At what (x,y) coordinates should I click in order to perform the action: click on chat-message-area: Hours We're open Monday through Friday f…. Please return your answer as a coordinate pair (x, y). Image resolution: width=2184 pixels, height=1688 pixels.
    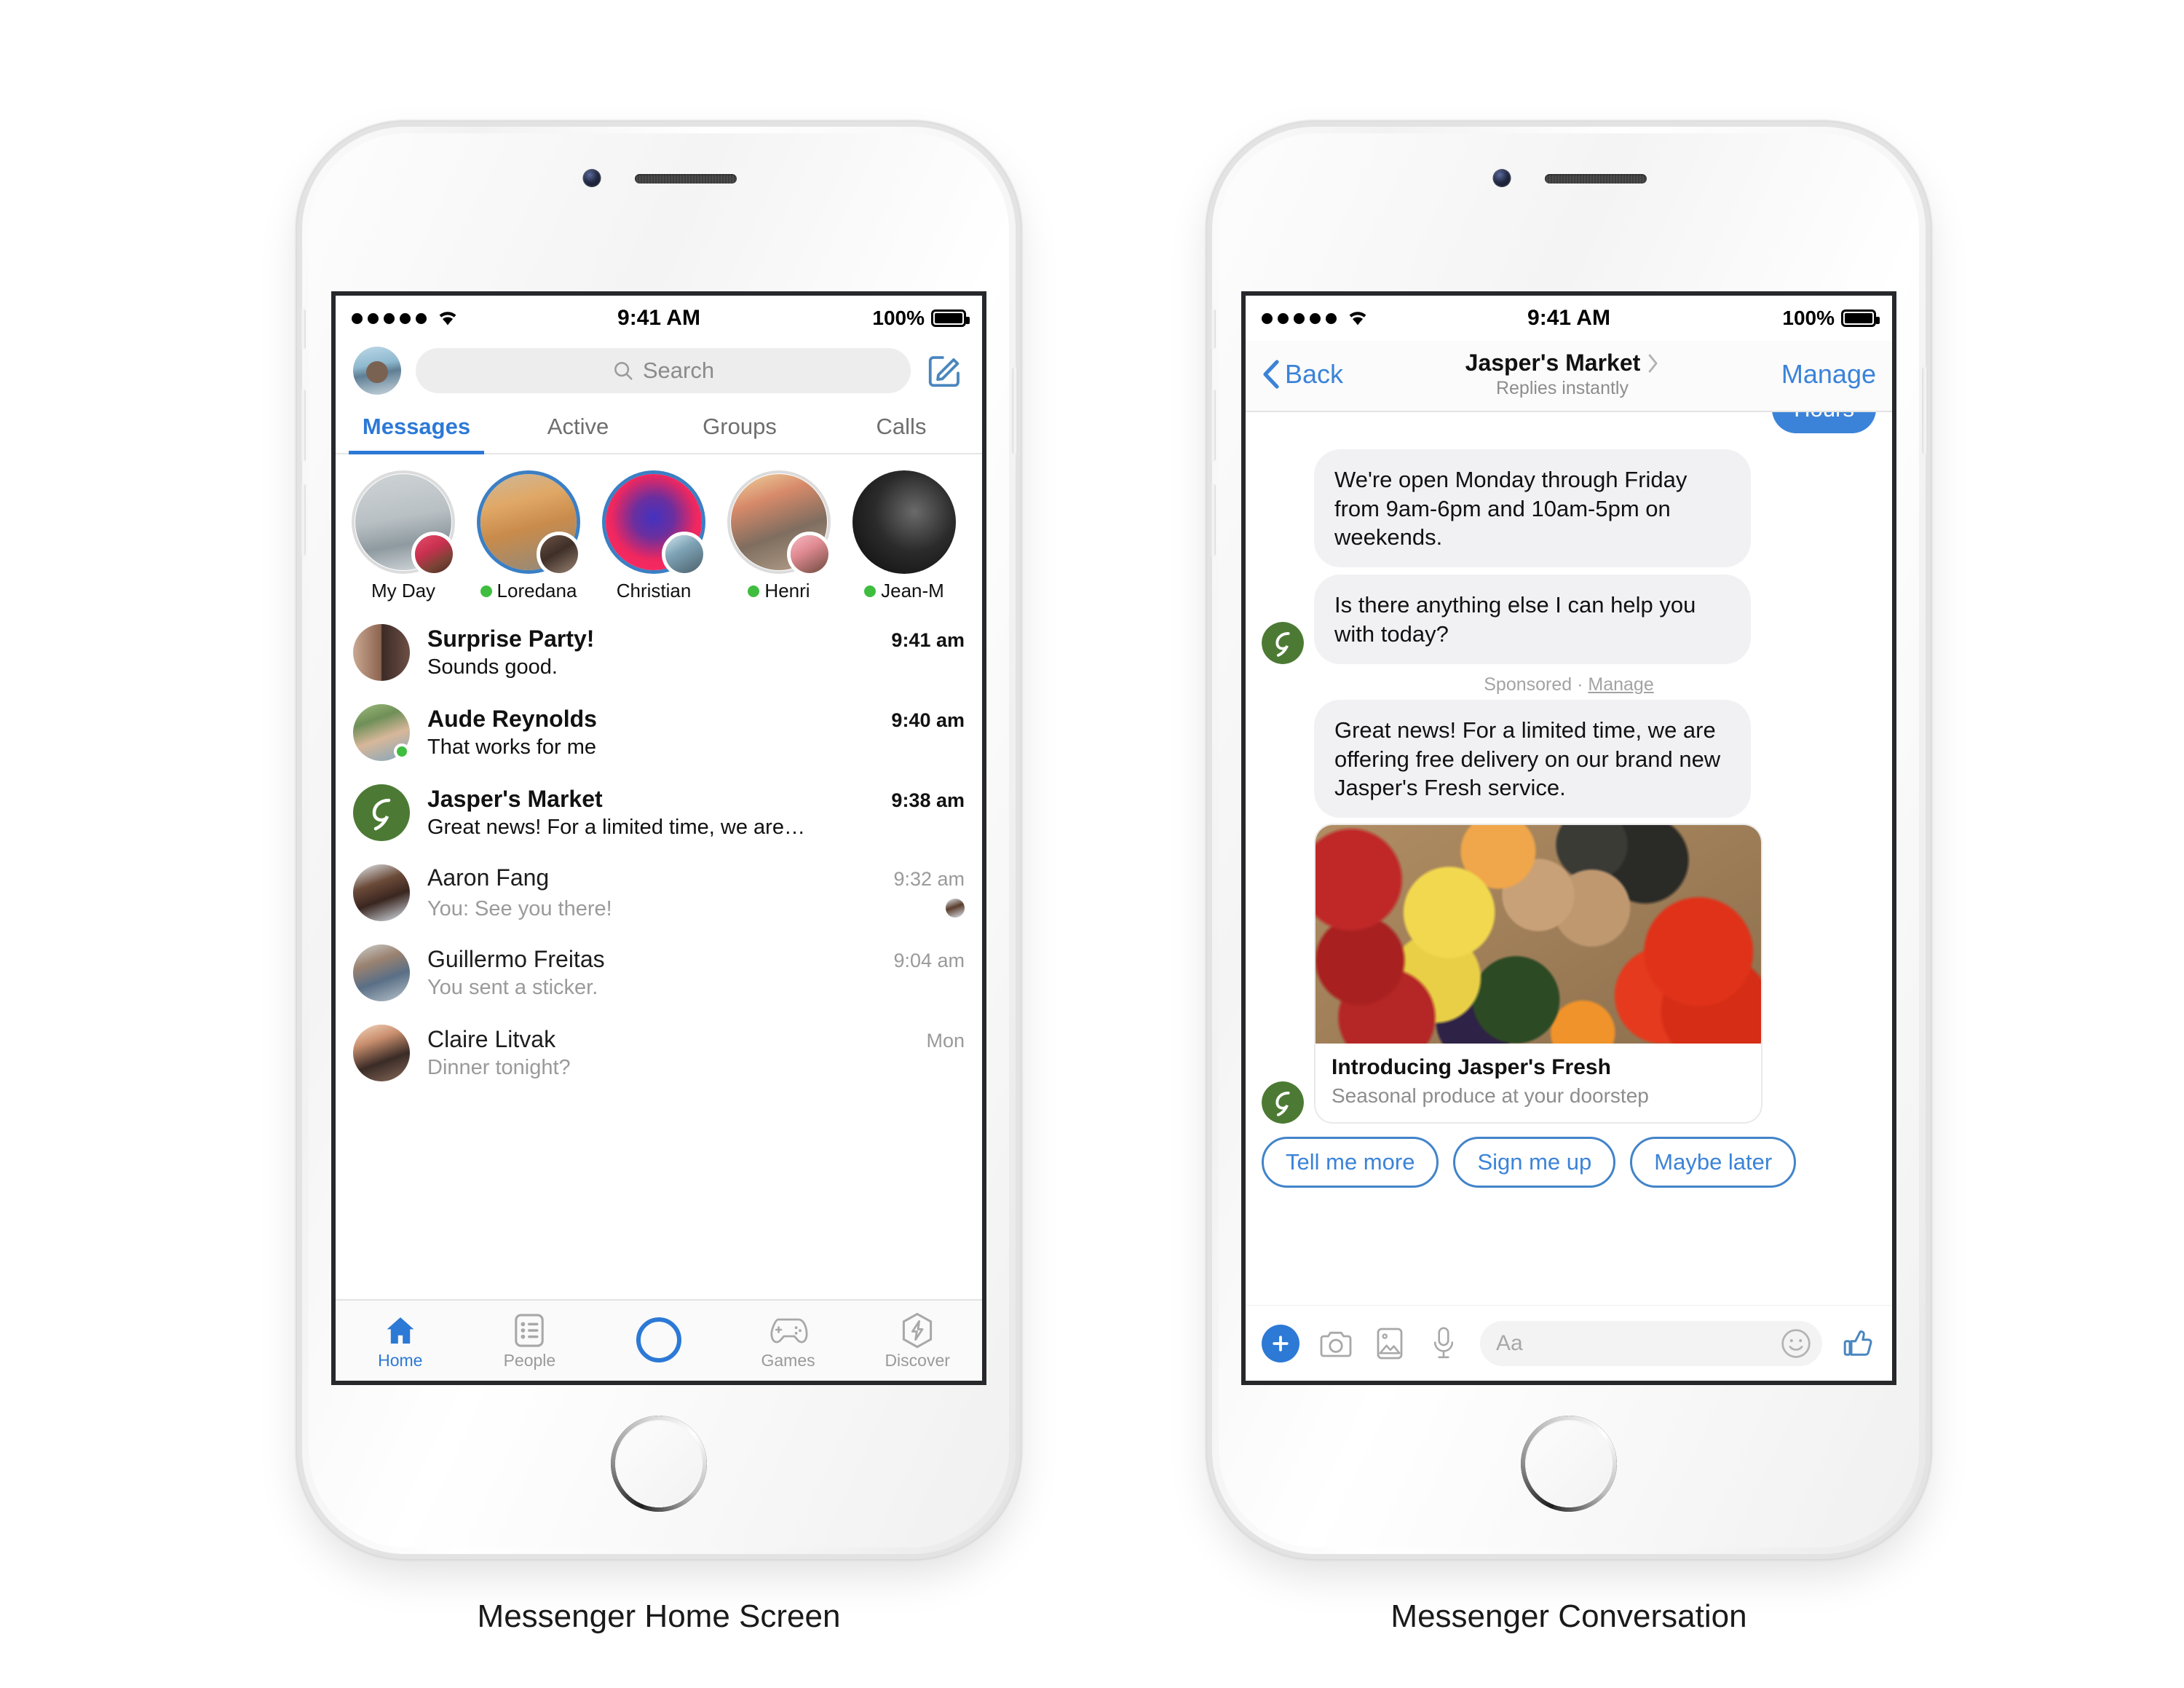
    Looking at the image, I should click on (1569, 838).